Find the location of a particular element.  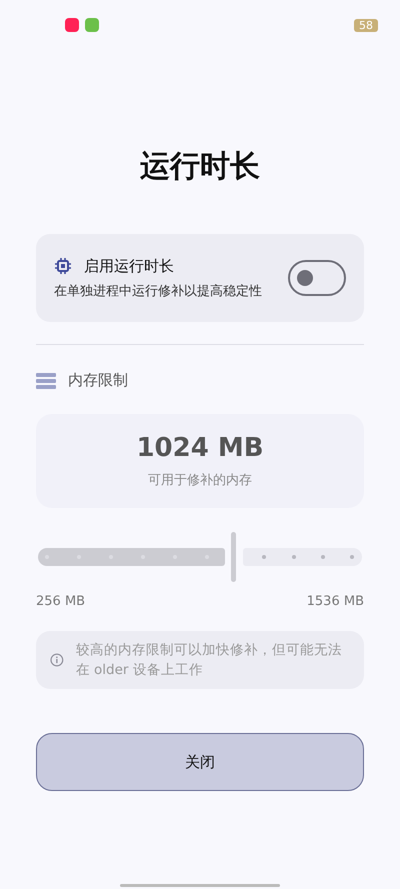

info-text: 较高的内存限制可以加快修补，但可能无法在 older 设备上工作 is located at coordinates (209, 660).